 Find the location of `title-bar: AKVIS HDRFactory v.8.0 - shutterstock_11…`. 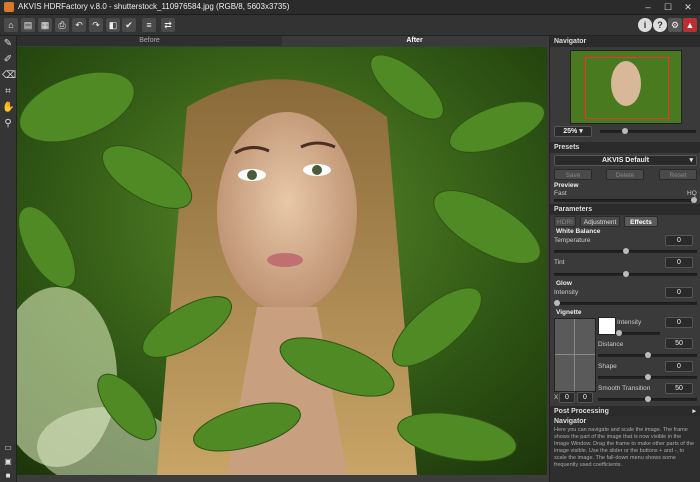

title-bar: AKVIS HDRFactory v.8.0 - shutterstock_11… is located at coordinates (350, 7).